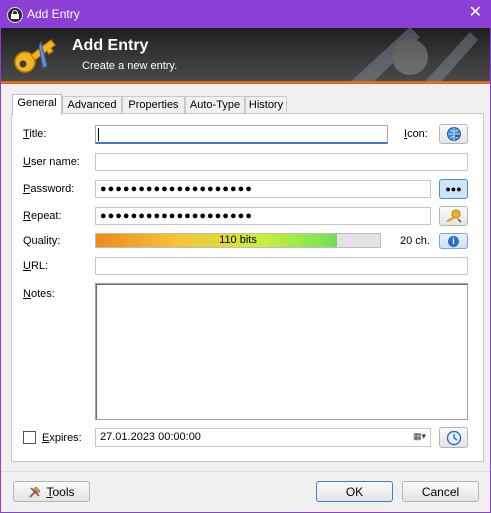 The image size is (491, 513). Describe the element at coordinates (35, 134) in the screenshot. I see `title-label: Title:` at that location.